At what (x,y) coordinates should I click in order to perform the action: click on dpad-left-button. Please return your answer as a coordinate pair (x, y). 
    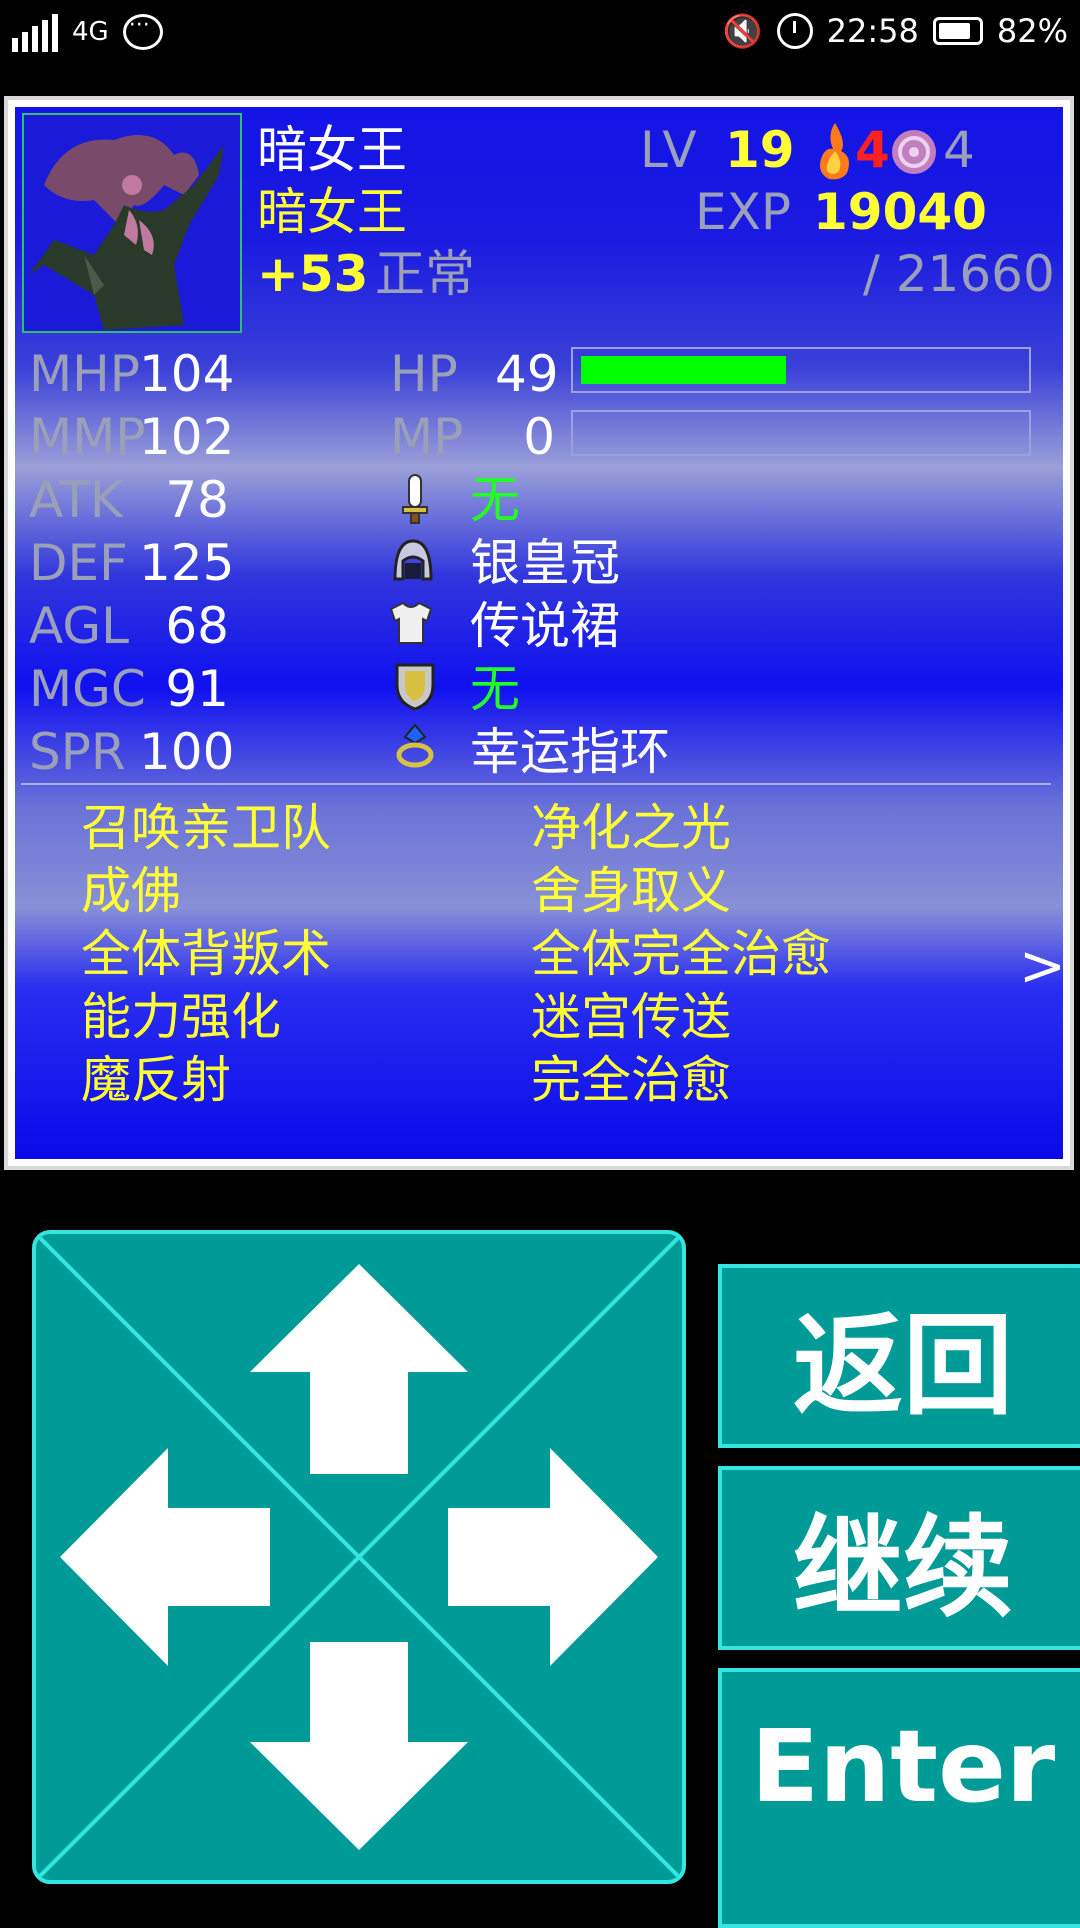
    Looking at the image, I should click on (161, 1557).